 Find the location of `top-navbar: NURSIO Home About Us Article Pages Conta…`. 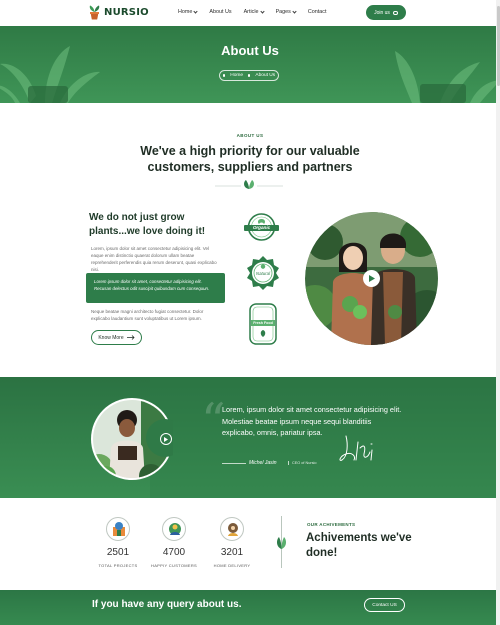

top-navbar: NURSIO Home About Us Article Pages Conta… is located at coordinates (250, 13).